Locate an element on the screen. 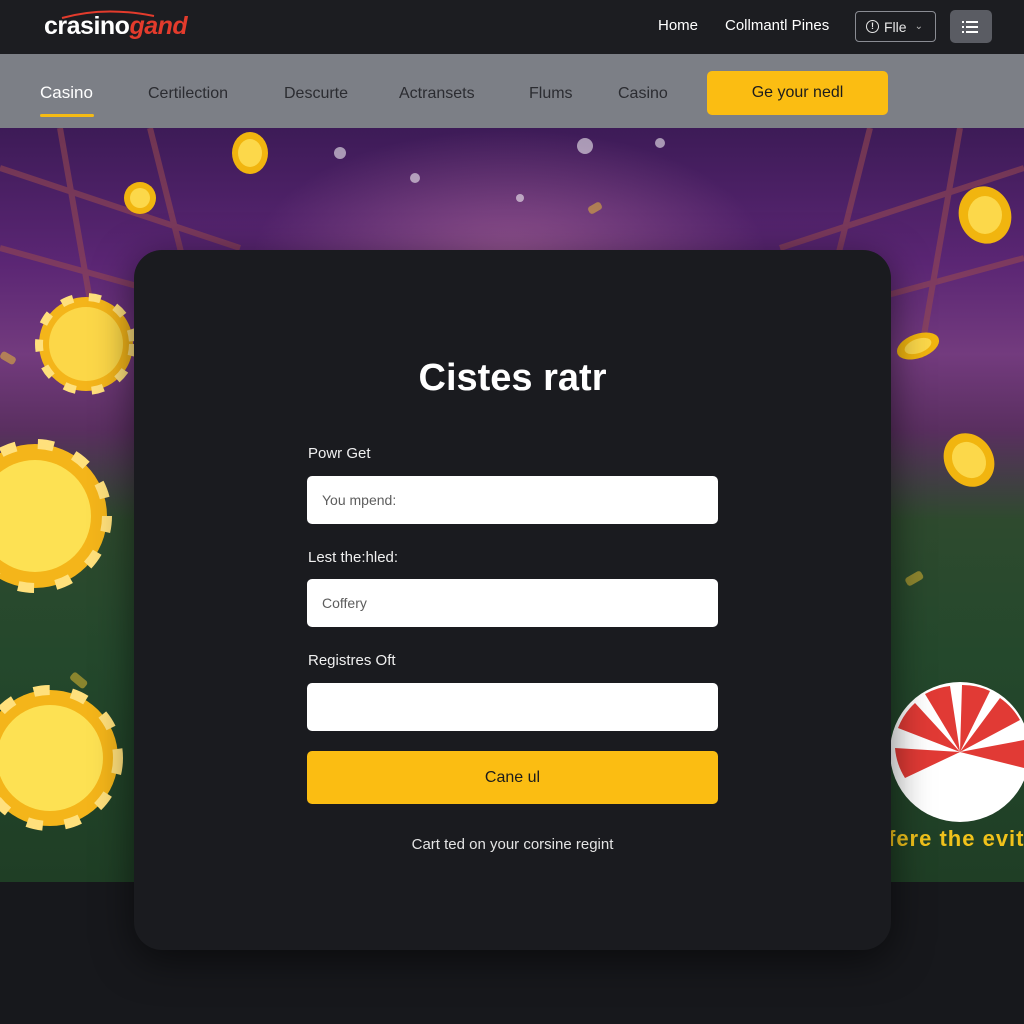 The width and height of the screenshot is (1024, 1024). casino-chip-icon is located at coordinates (250, 153).